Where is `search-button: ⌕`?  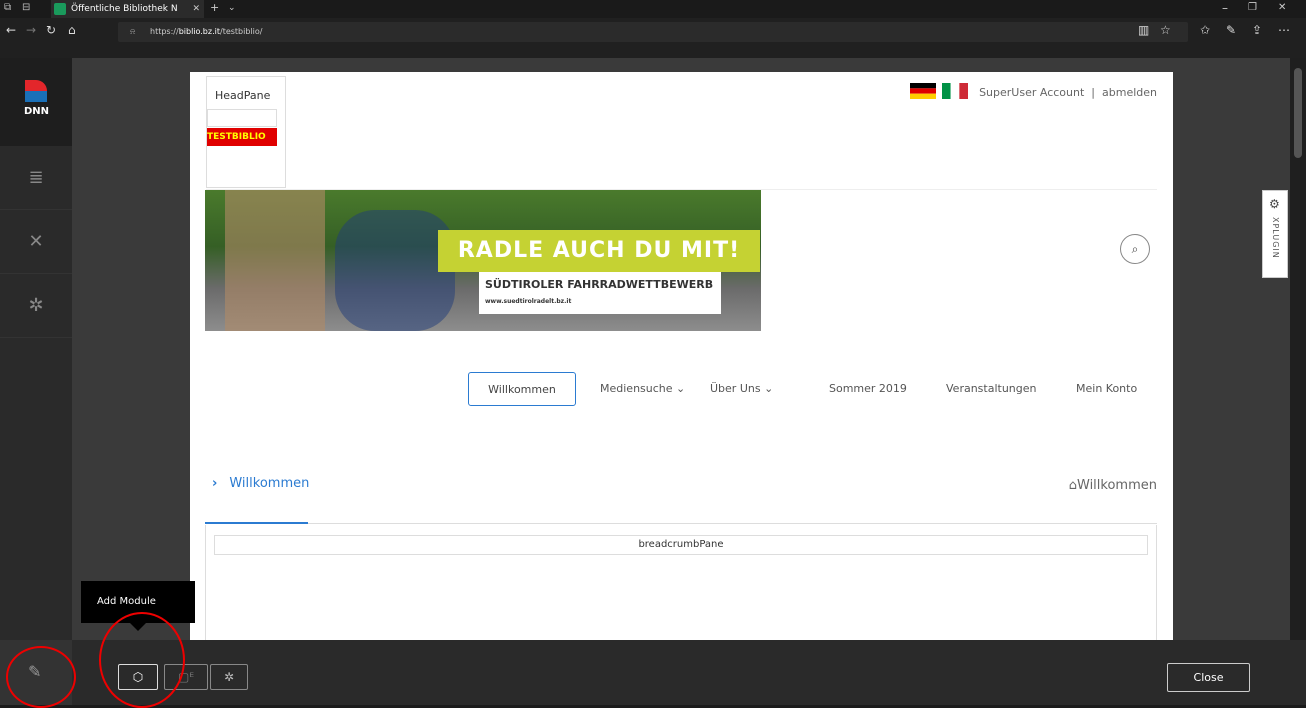
search-button: ⌕ is located at coordinates (1135, 249).